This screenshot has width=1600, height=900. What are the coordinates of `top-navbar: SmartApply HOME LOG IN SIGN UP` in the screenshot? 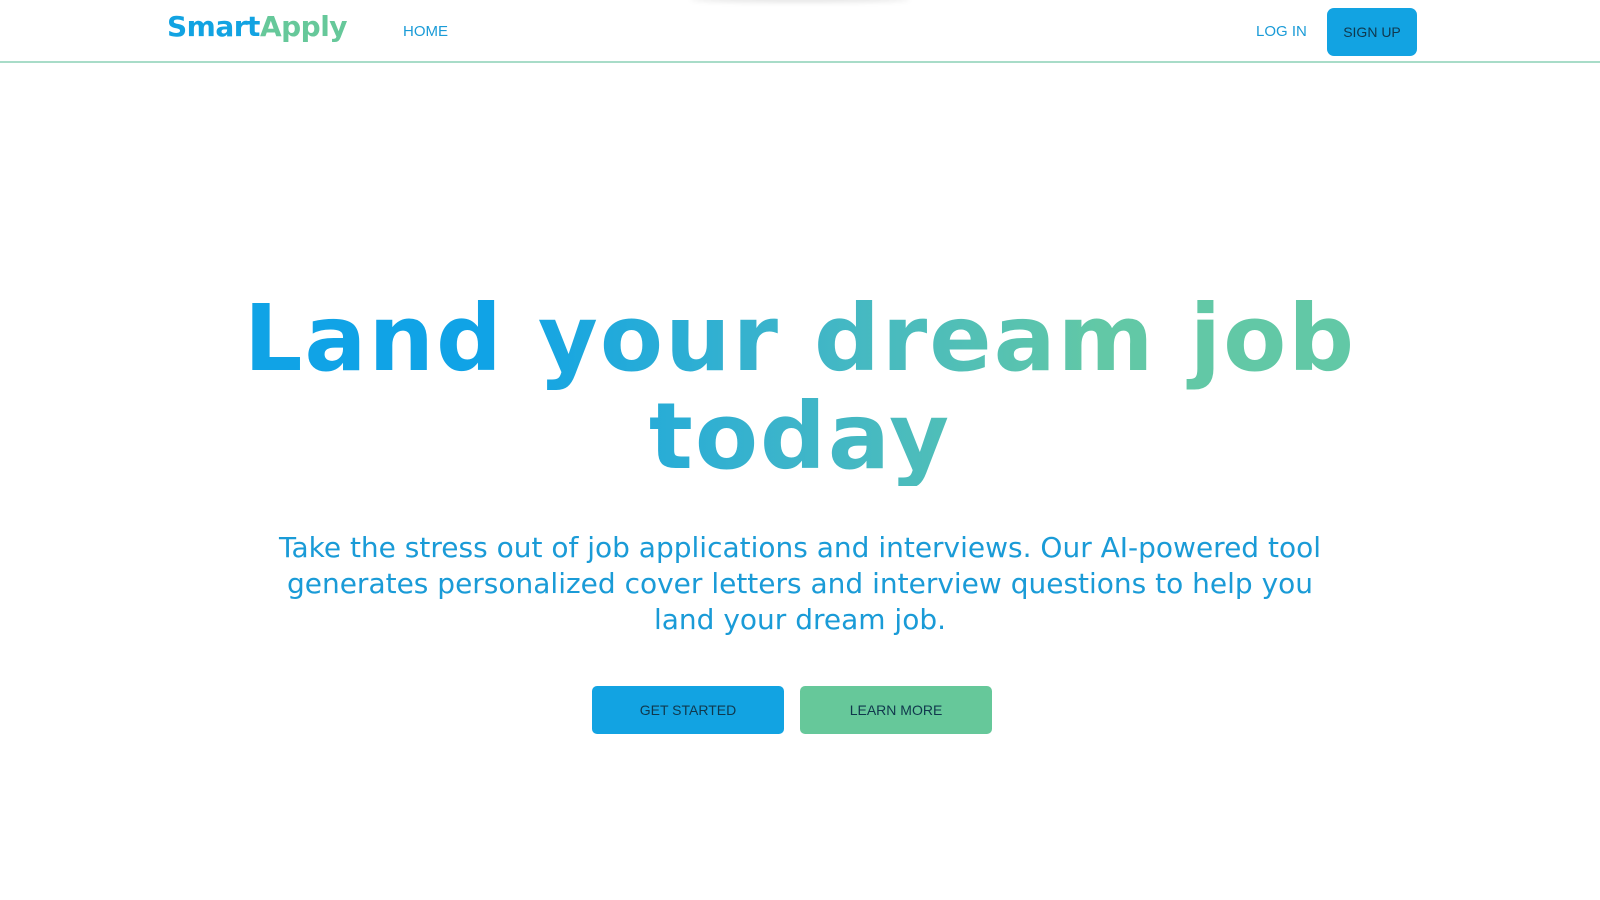 It's located at (800, 31).